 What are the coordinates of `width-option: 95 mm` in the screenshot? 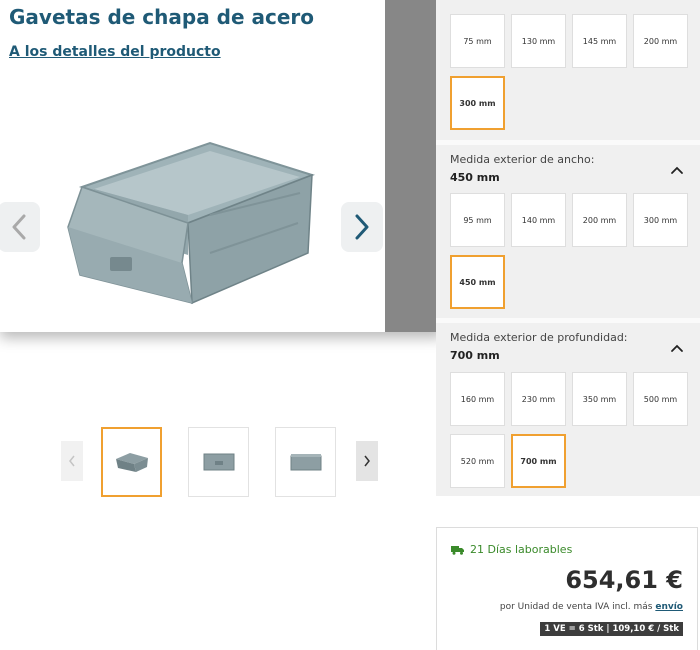 It's located at (477, 220).